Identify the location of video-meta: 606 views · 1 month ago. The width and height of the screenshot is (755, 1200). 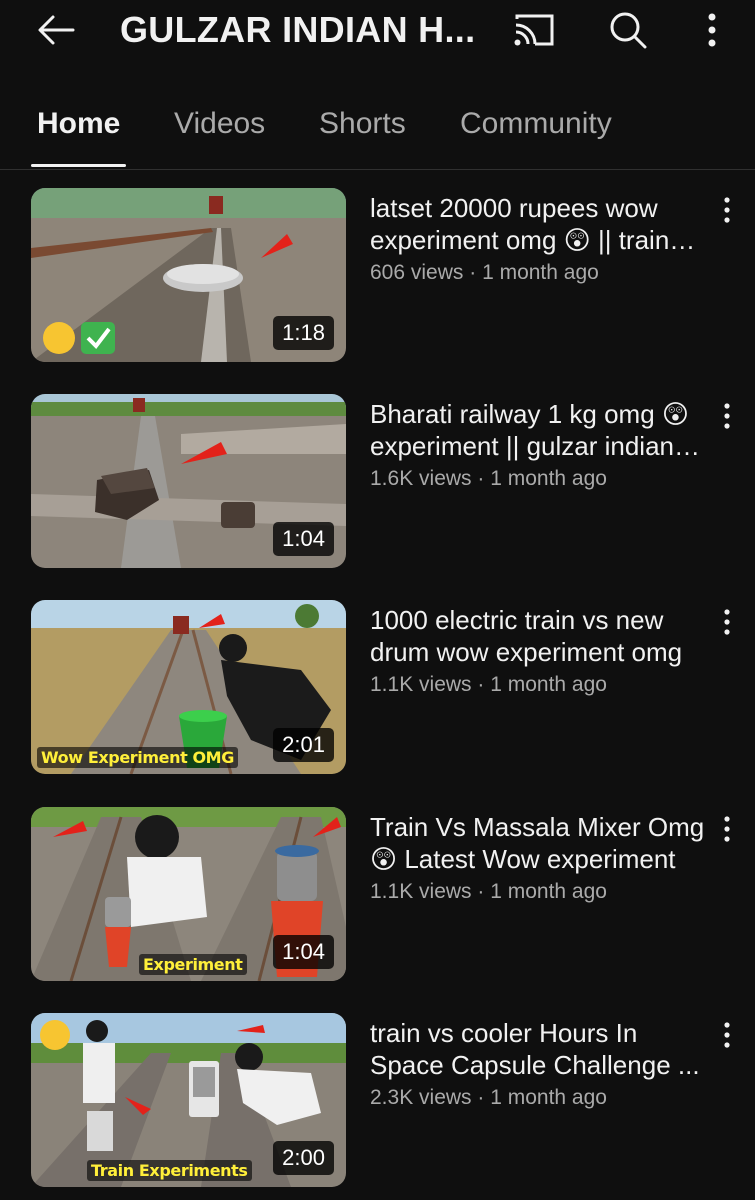
(537, 273).